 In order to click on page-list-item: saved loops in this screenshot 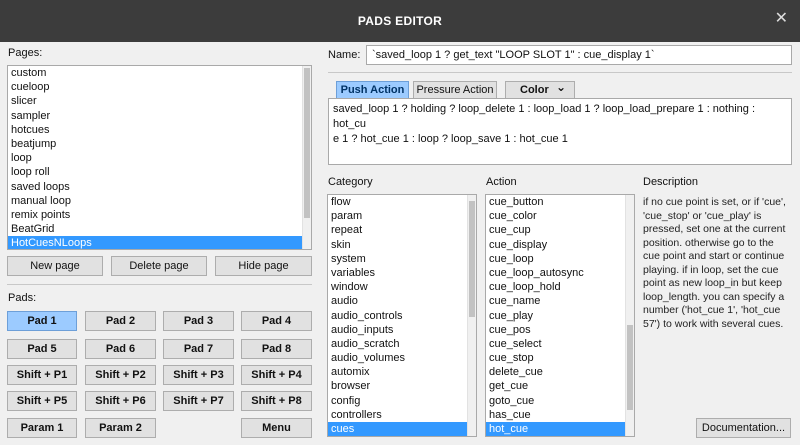, I will do `click(159, 187)`.